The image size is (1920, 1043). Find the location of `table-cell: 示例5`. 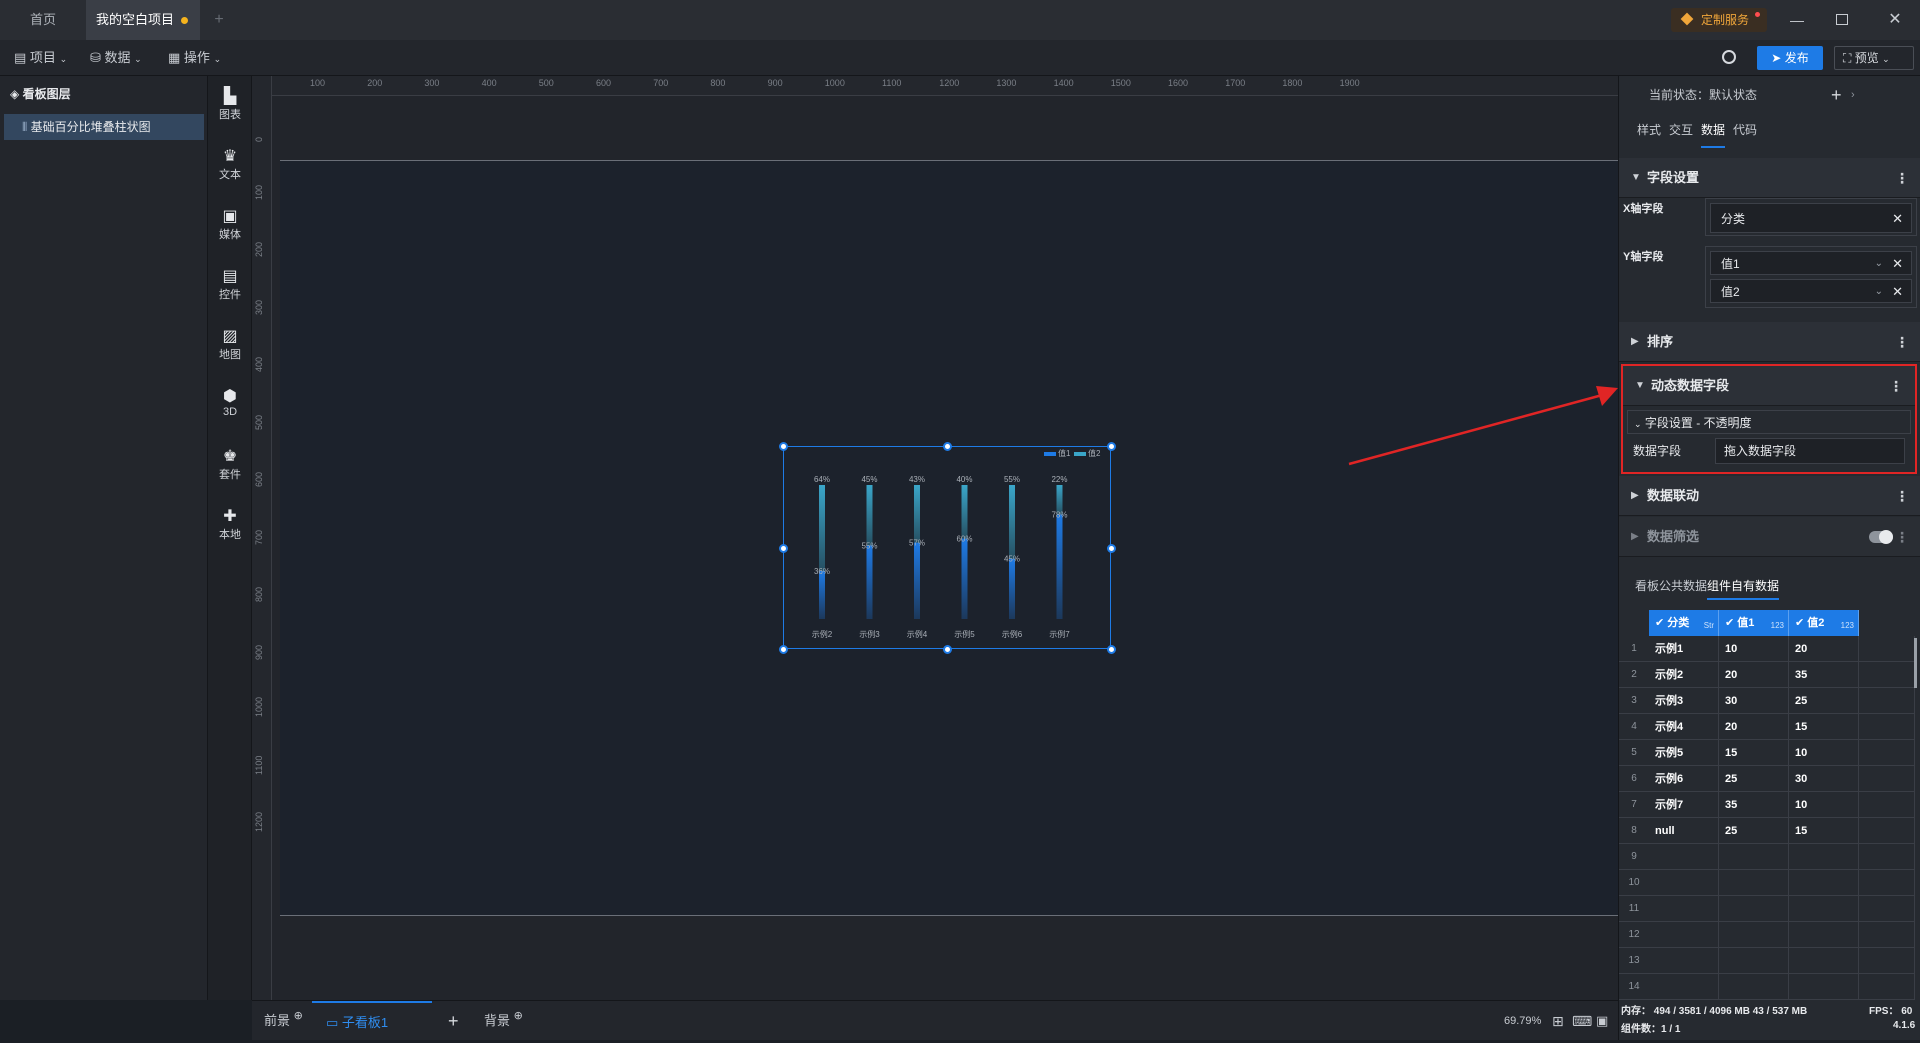

table-cell: 示例5 is located at coordinates (1684, 753).